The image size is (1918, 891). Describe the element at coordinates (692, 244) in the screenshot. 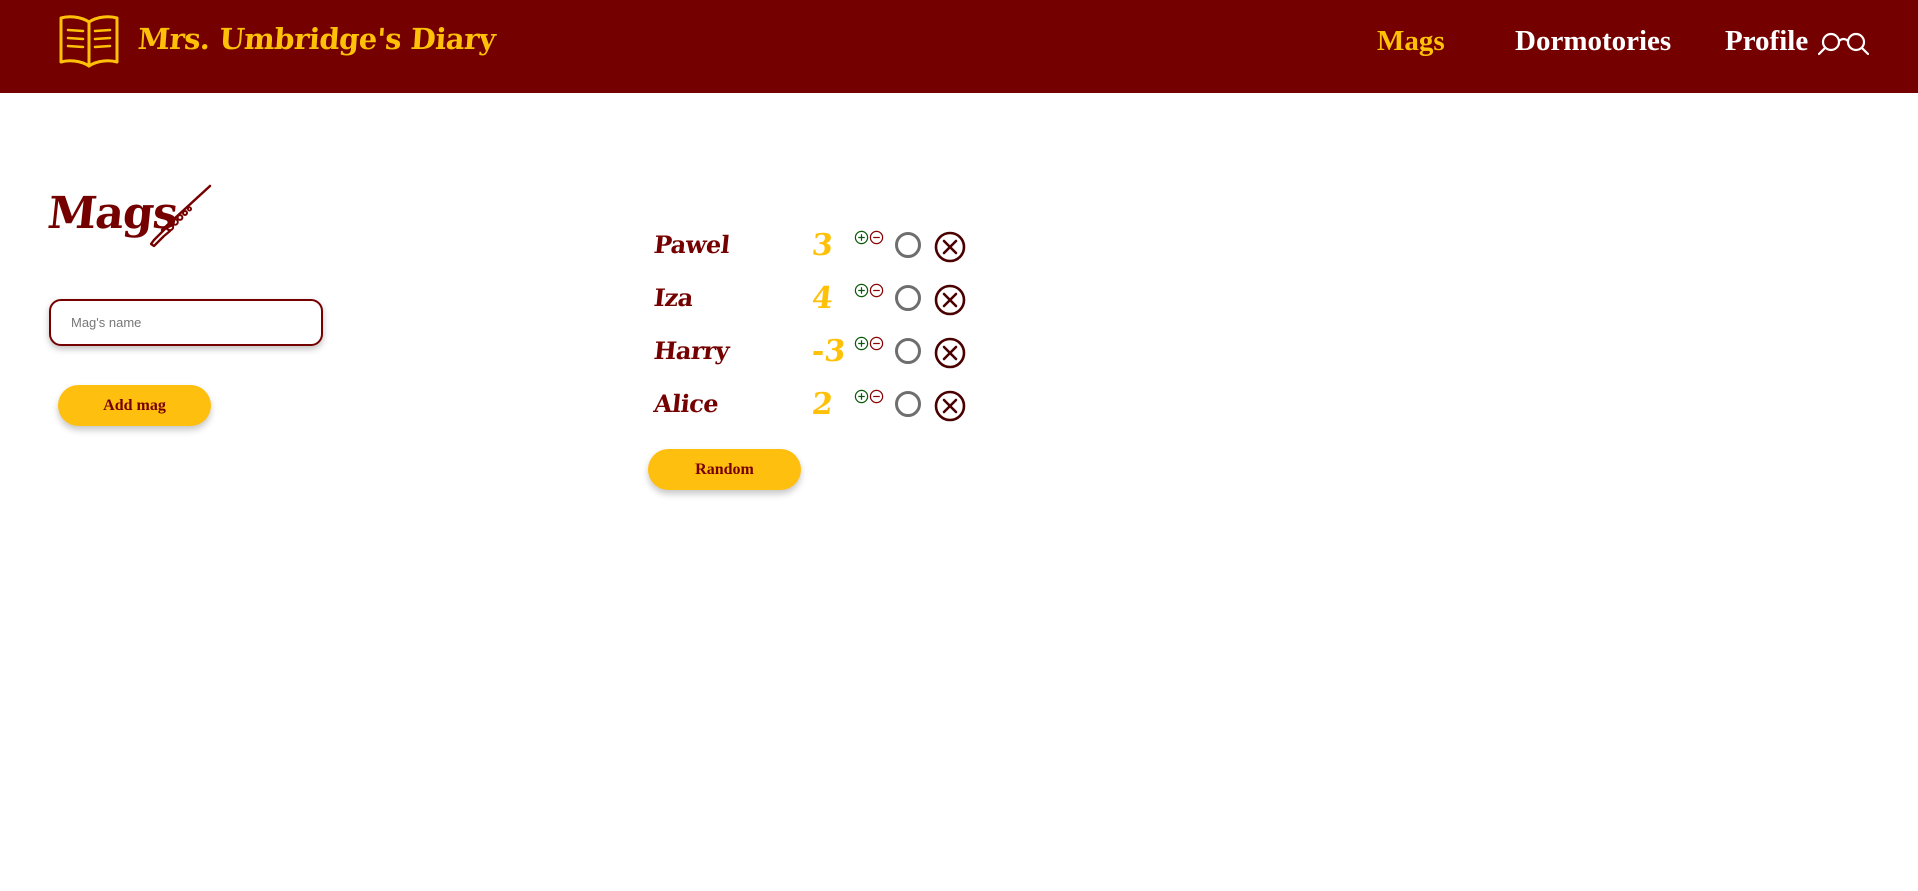

I see `mag-name: Pawel` at that location.